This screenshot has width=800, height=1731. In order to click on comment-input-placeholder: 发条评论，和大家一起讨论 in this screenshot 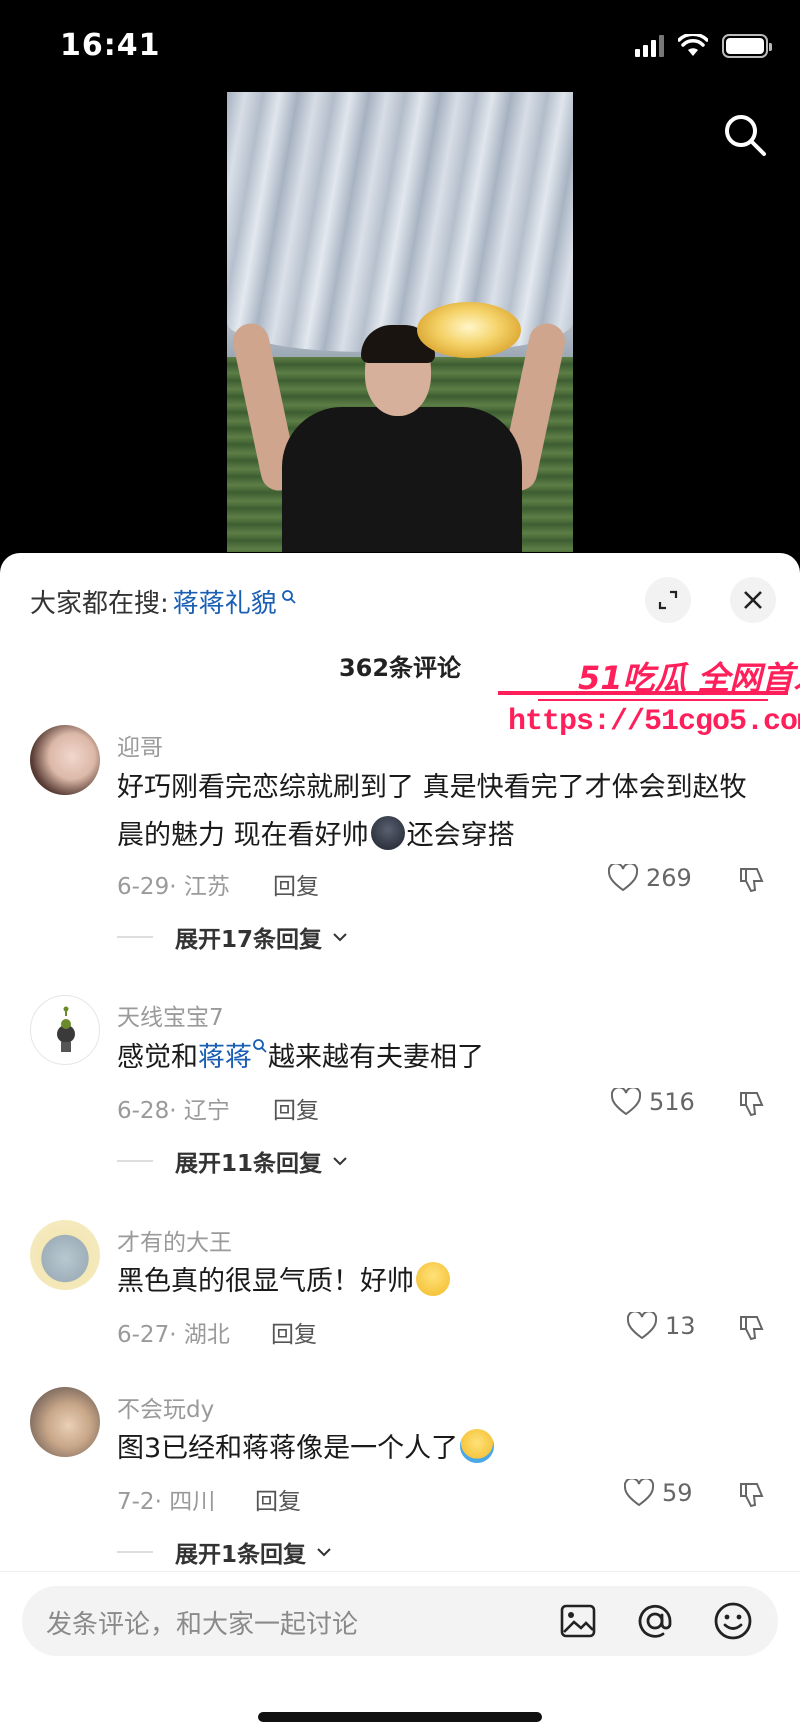, I will do `click(202, 1625)`.